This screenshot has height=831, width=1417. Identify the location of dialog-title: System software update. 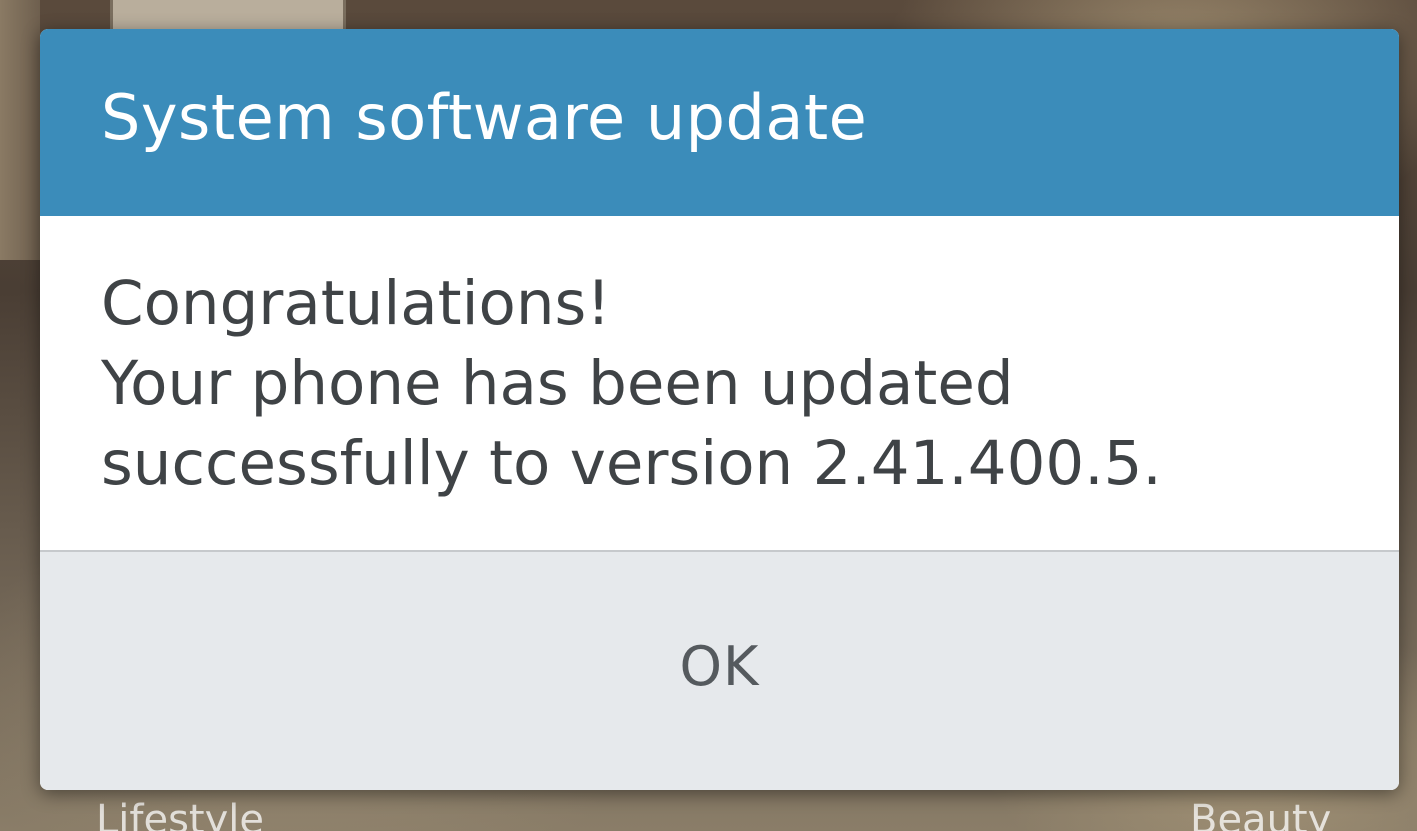
(484, 117).